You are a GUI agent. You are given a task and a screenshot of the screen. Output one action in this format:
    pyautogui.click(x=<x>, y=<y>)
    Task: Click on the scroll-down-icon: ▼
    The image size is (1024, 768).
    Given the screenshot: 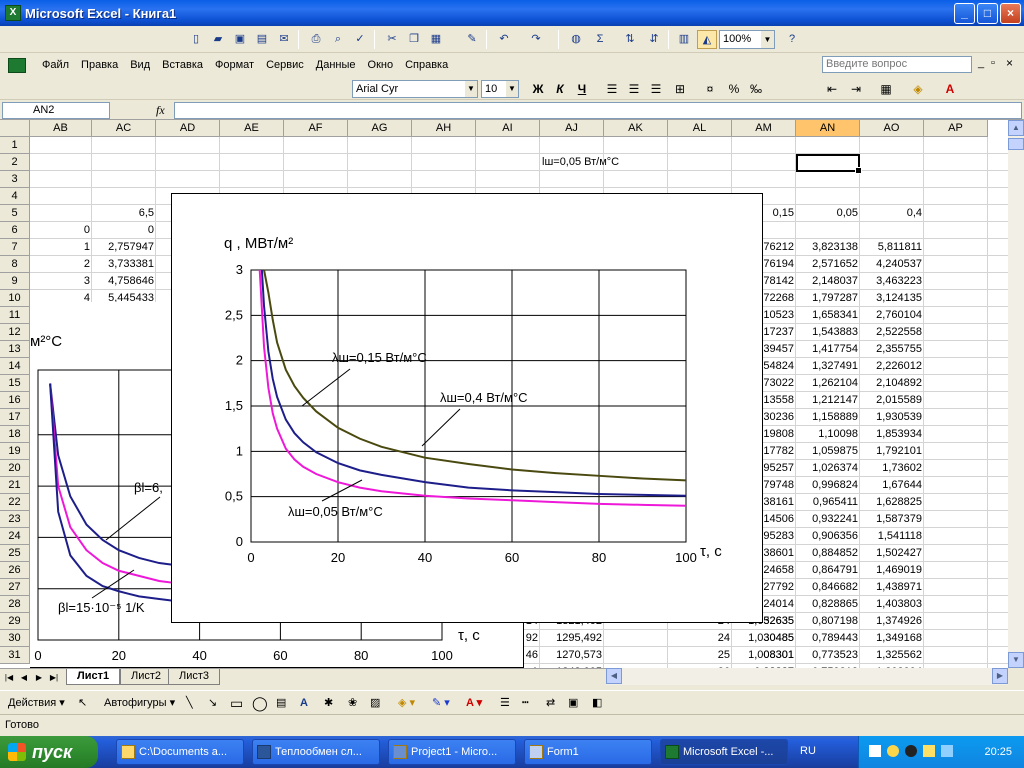 What is the action you would take?
    pyautogui.click(x=1016, y=660)
    